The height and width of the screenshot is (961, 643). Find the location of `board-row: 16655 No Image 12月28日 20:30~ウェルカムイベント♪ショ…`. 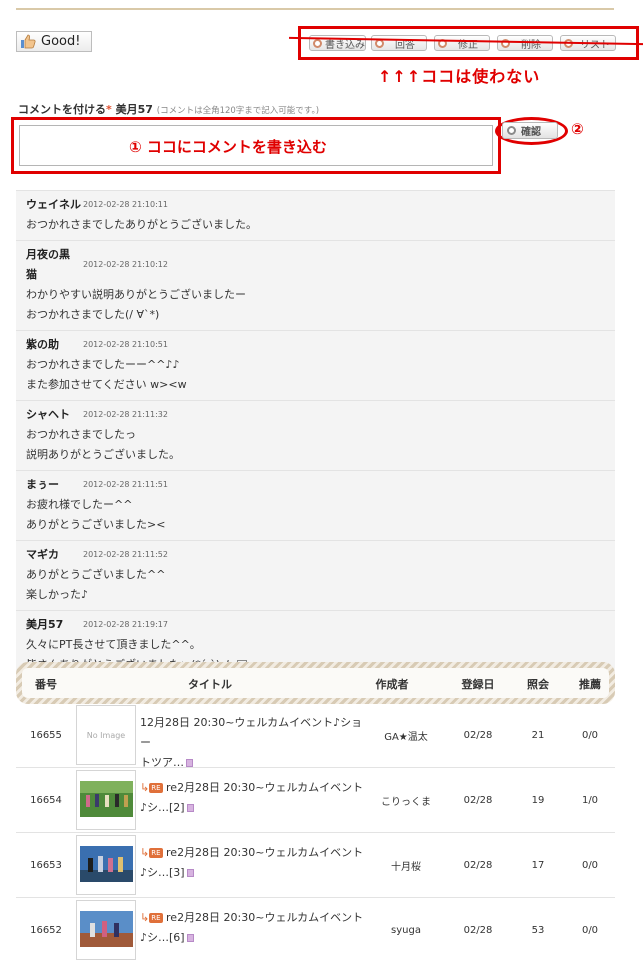

board-row: 16655 No Image 12月28日 20:30~ウェルカムイベント♪ショ… is located at coordinates (315, 736).